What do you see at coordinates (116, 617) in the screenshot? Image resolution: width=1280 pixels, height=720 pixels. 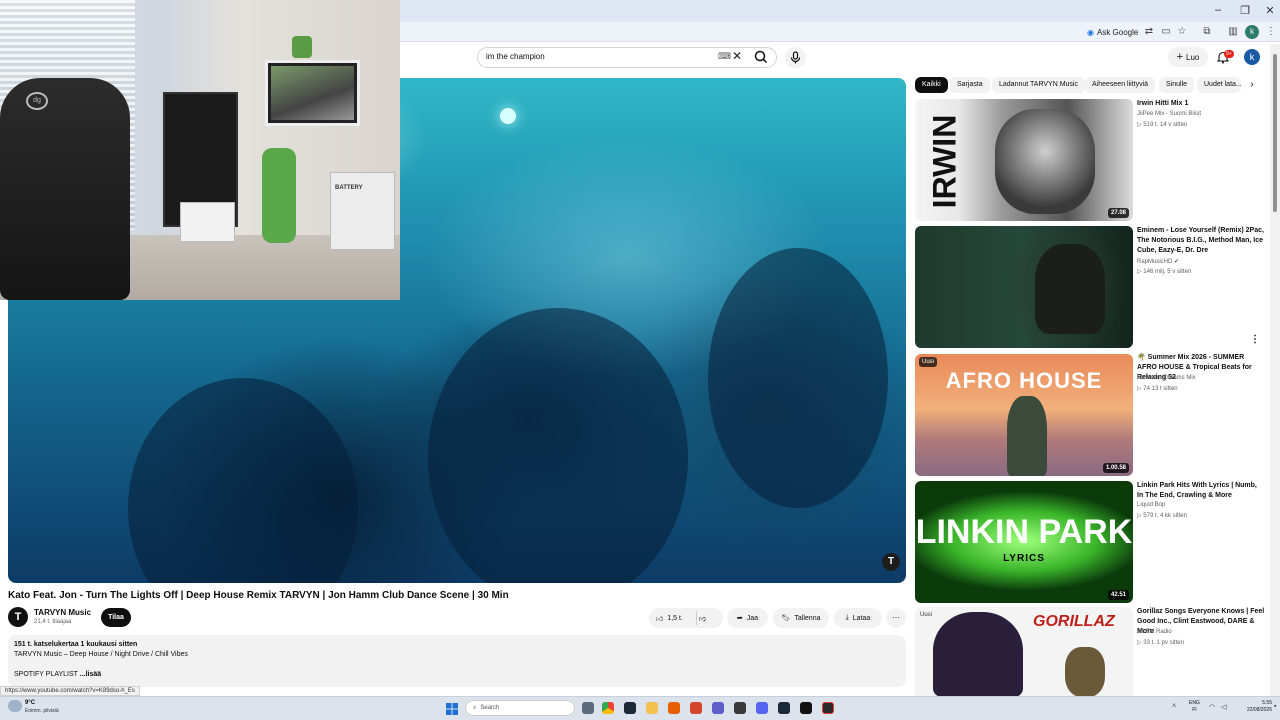 I see `subscribe-button: Tilaa` at bounding box center [116, 617].